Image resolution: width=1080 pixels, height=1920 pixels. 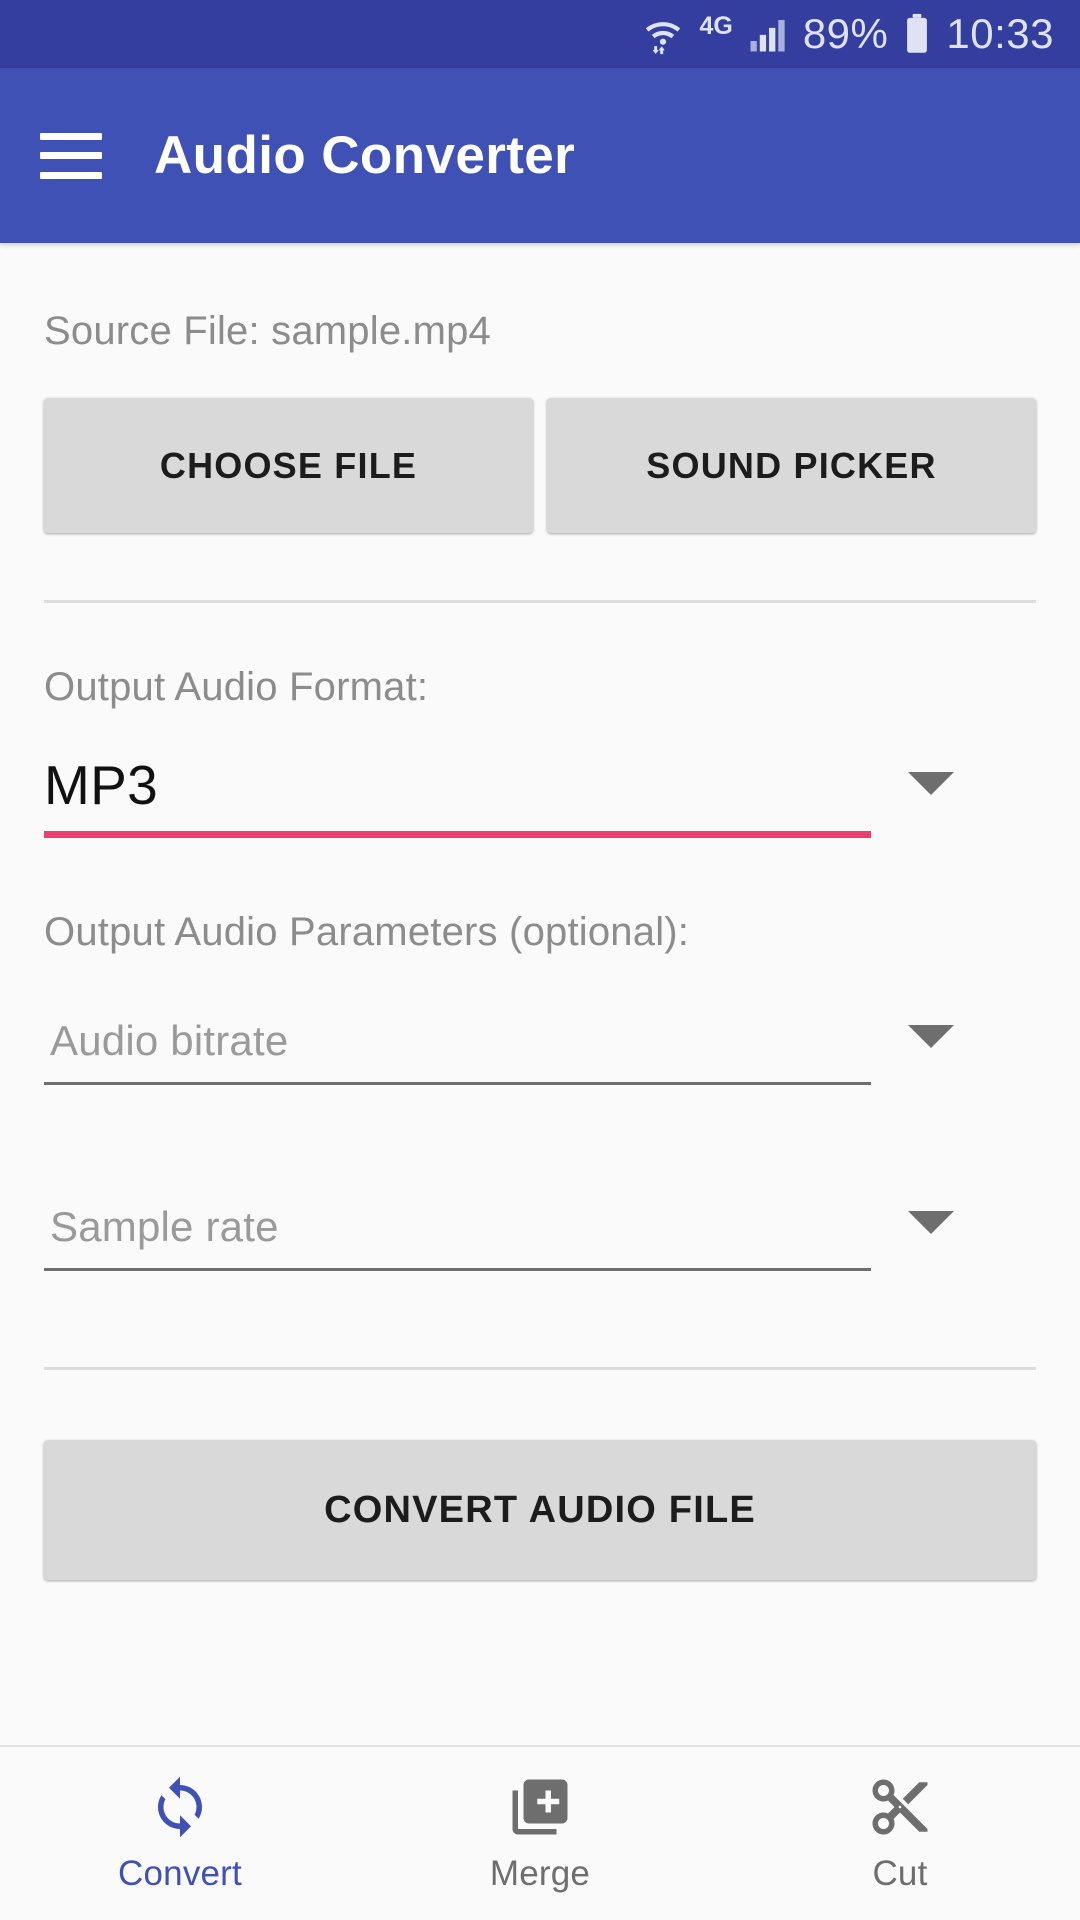 I want to click on battery-percent-label: 89%, so click(x=845, y=33).